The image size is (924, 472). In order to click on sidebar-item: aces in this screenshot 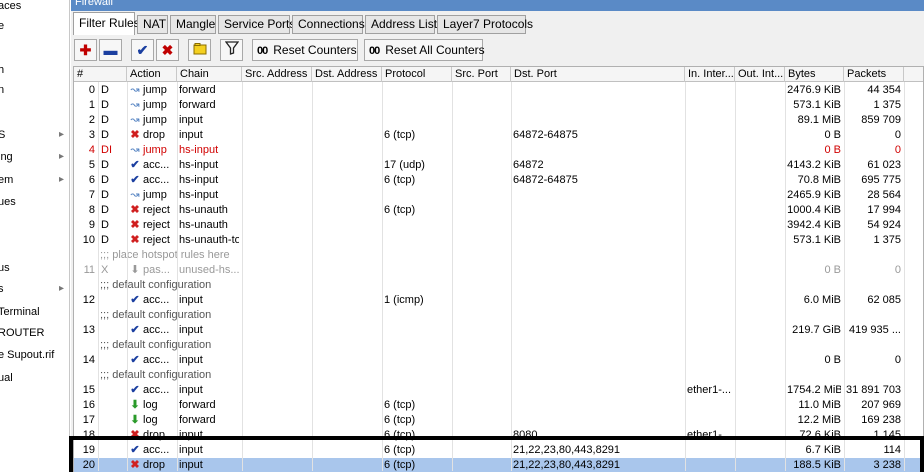, I will do `click(34, 8)`.